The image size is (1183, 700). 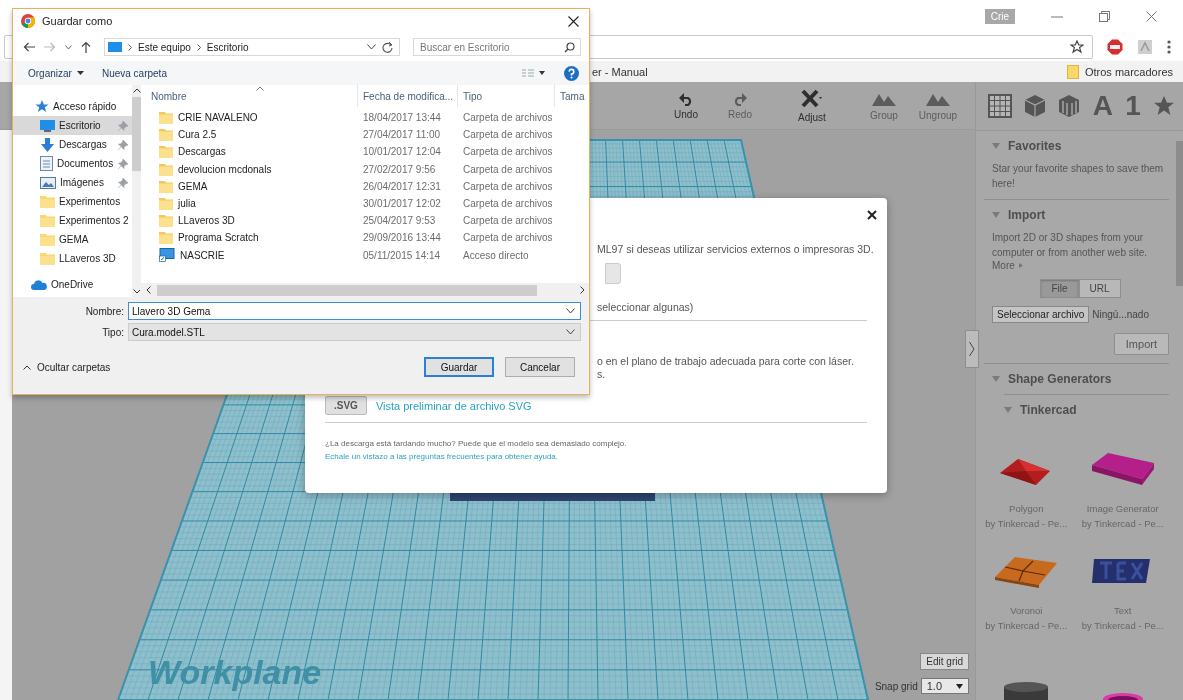 I want to click on navigation-item: Experimentos, so click(x=73, y=201).